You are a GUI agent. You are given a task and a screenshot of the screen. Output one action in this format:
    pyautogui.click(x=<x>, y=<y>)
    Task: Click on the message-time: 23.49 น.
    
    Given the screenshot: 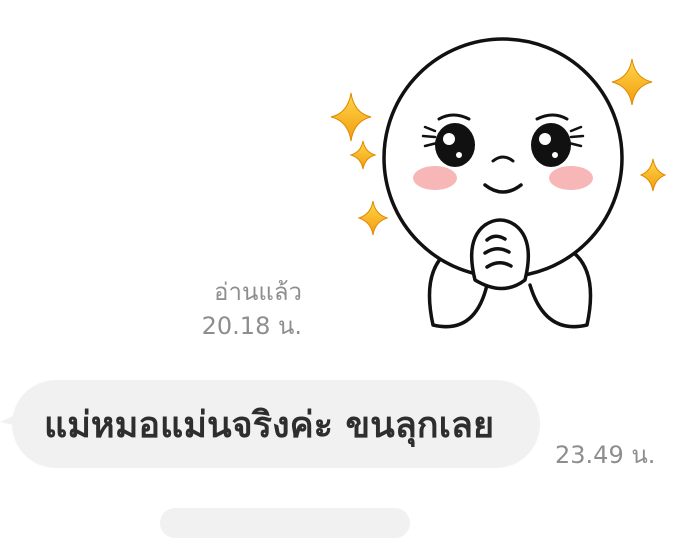 What is the action you would take?
    pyautogui.click(x=605, y=455)
    